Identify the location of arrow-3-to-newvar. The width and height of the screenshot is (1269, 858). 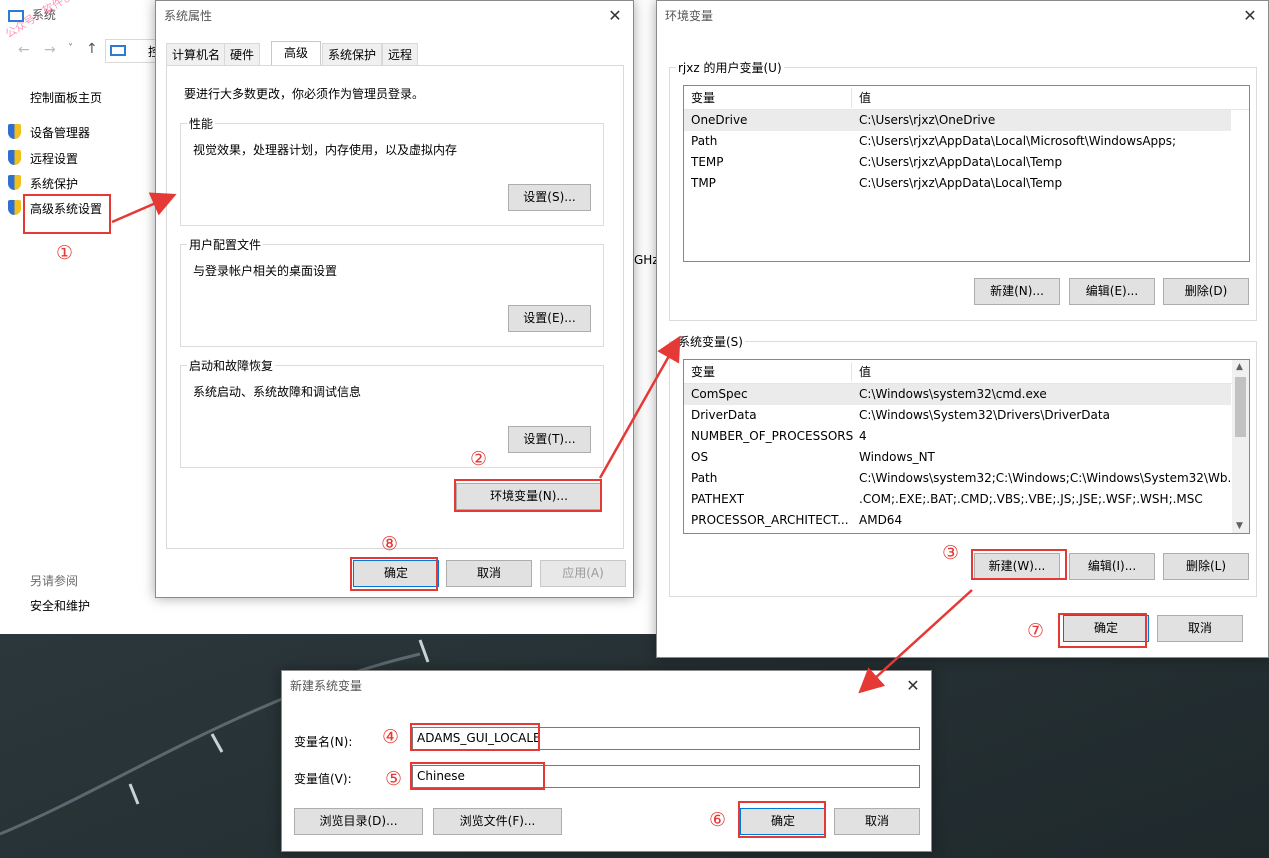
(915, 641).